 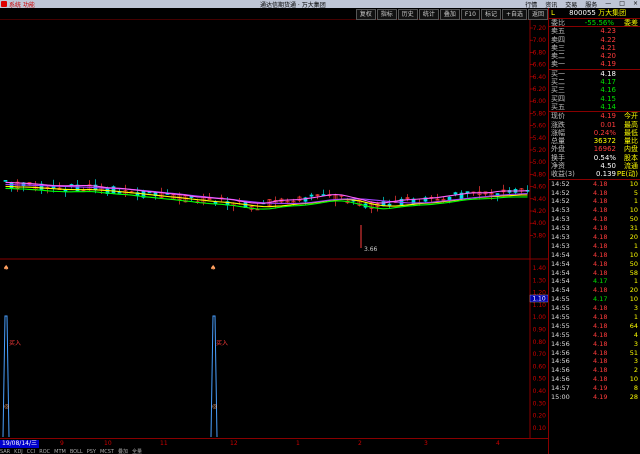 I want to click on ind-tick-label: 0.40, so click(x=540, y=391).